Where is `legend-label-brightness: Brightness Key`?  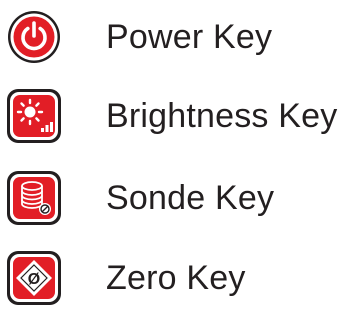
legend-label-brightness: Brightness Key is located at coordinates (222, 116).